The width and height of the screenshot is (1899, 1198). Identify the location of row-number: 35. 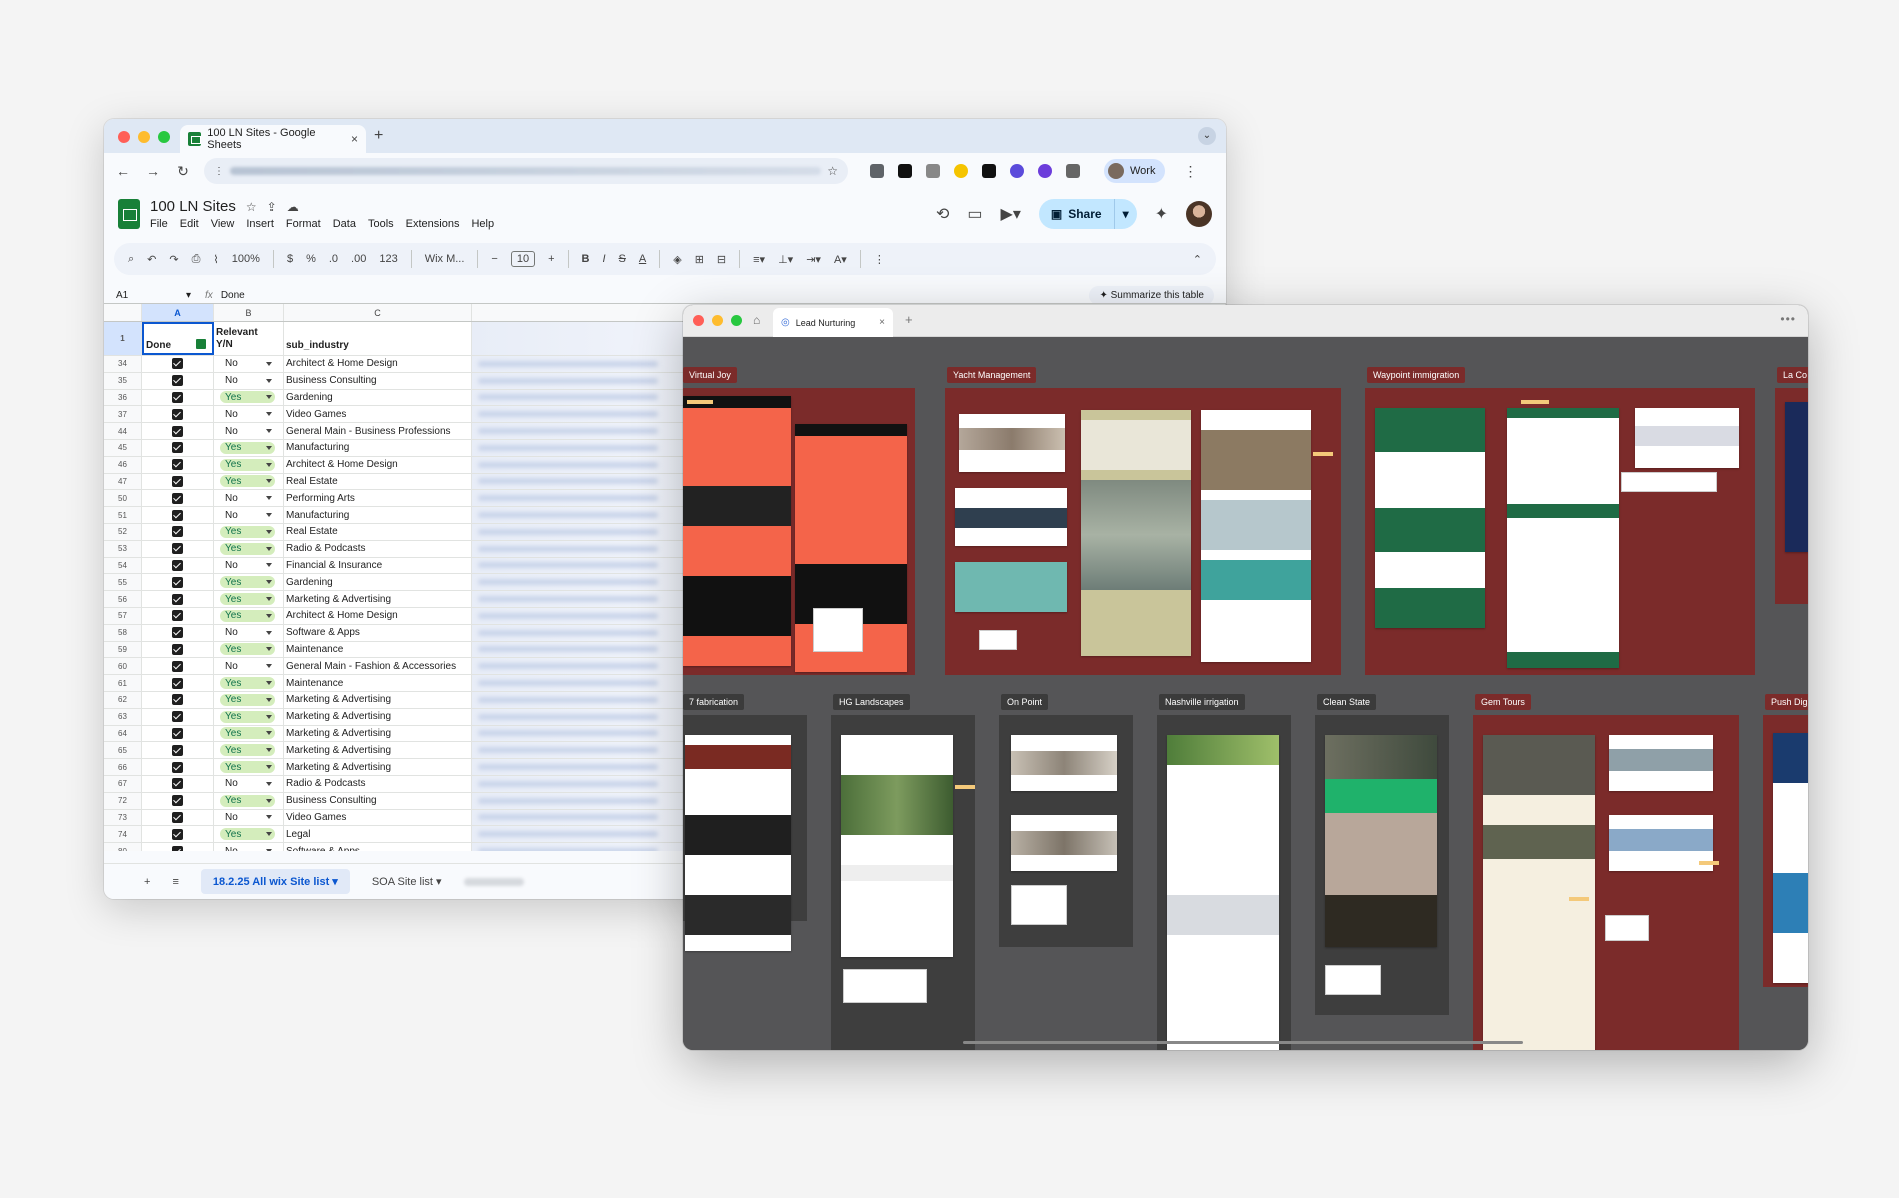
(123, 380).